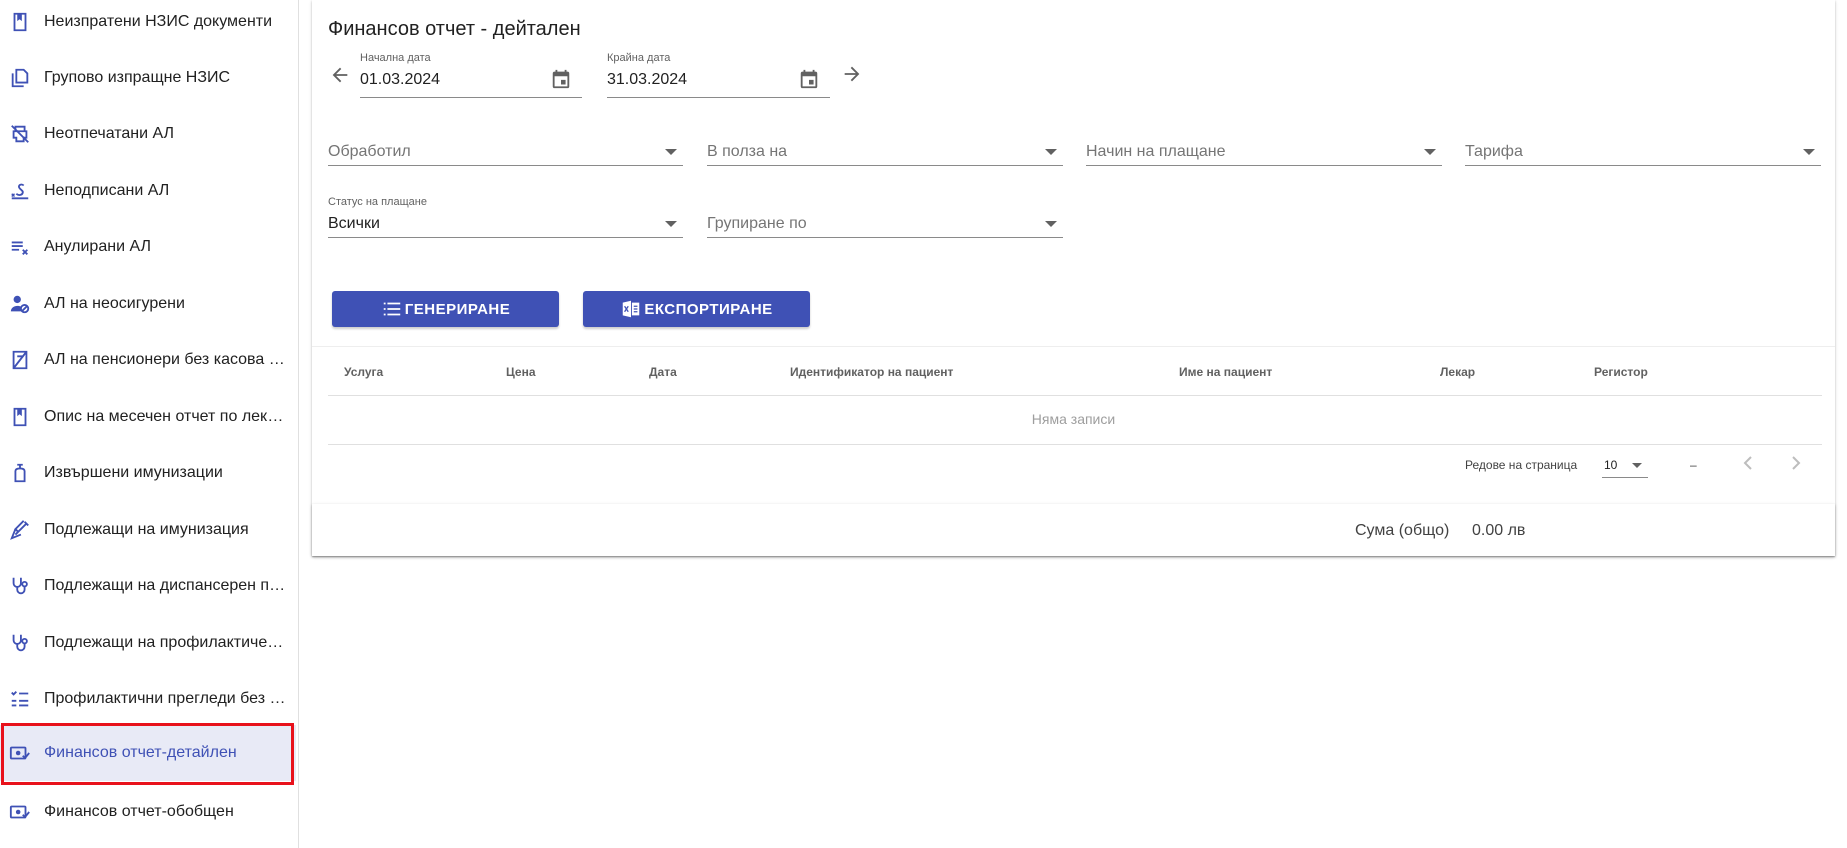  I want to click on column-header-date: Дата, so click(663, 372).